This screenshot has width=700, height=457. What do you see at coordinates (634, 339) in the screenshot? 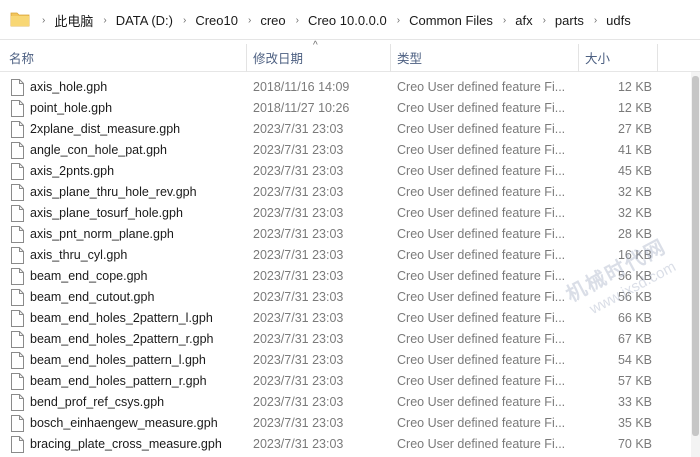
I see `file-size: 67 KB` at bounding box center [634, 339].